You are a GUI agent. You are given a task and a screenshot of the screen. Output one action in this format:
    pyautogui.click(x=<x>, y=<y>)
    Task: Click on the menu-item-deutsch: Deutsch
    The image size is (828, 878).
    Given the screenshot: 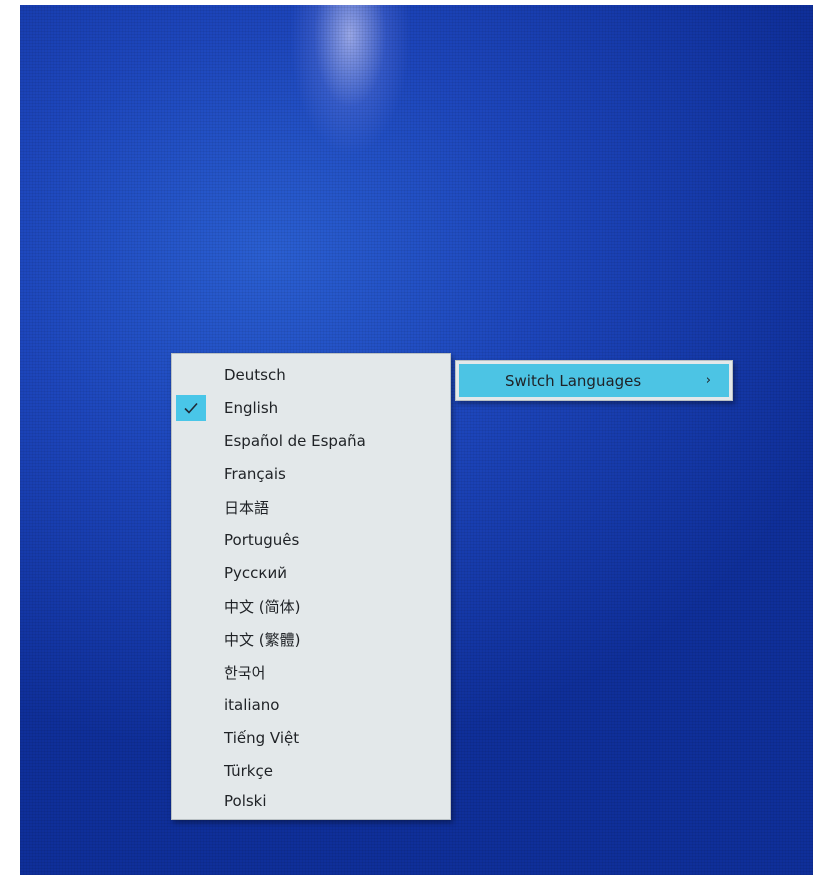 What is the action you would take?
    pyautogui.click(x=311, y=375)
    